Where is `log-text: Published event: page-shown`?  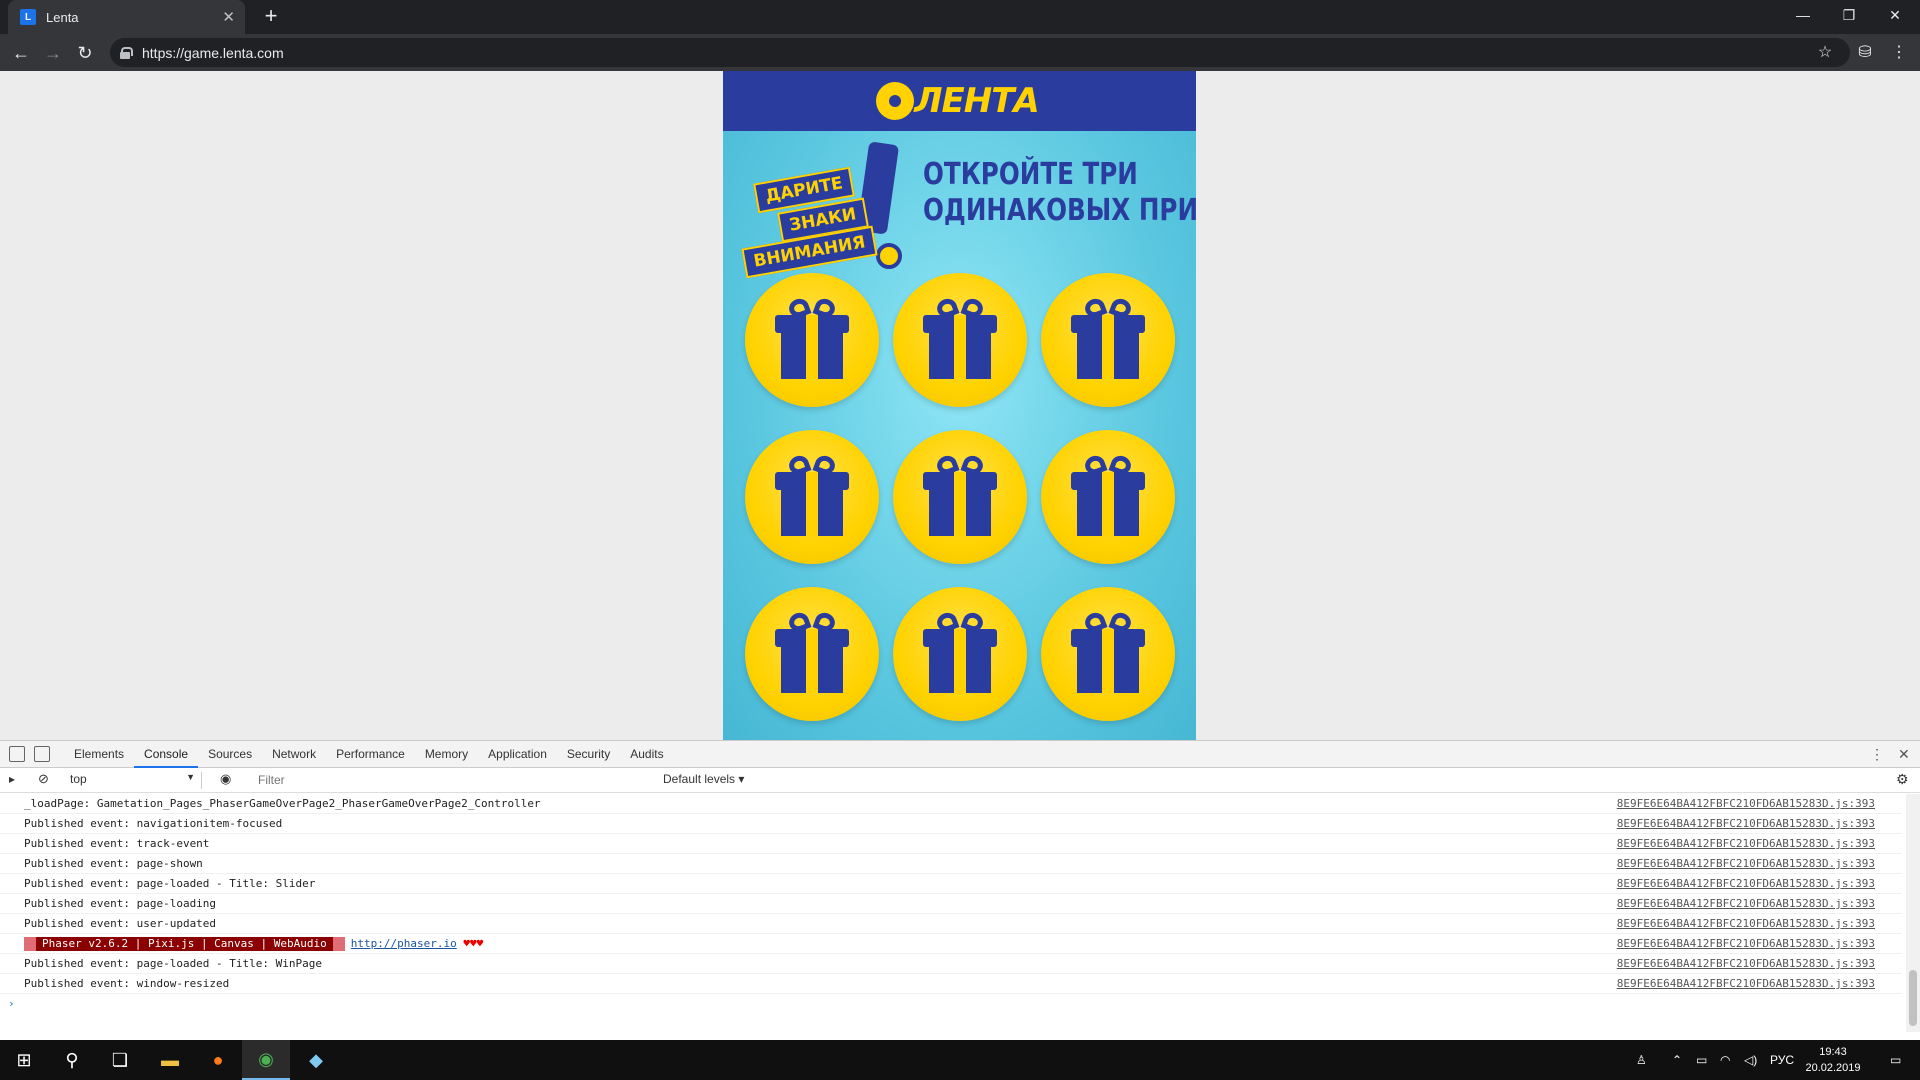 log-text: Published event: page-shown is located at coordinates (113, 863).